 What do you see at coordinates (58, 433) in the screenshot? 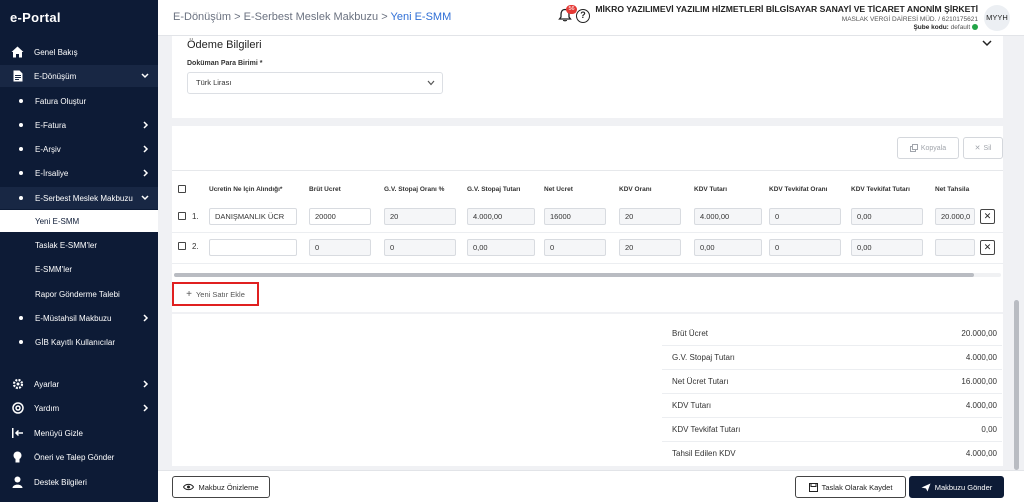
I see `sidebar-item-label: Menüyü Gizle` at bounding box center [58, 433].